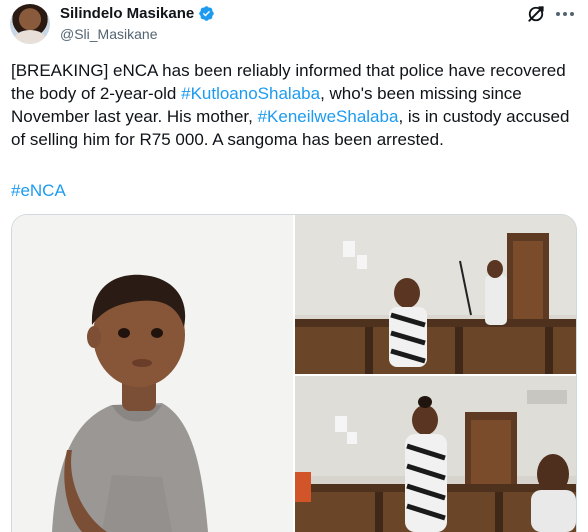 This screenshot has width=588, height=532. I want to click on hashtag-link-enca: #eNCA, so click(38, 190).